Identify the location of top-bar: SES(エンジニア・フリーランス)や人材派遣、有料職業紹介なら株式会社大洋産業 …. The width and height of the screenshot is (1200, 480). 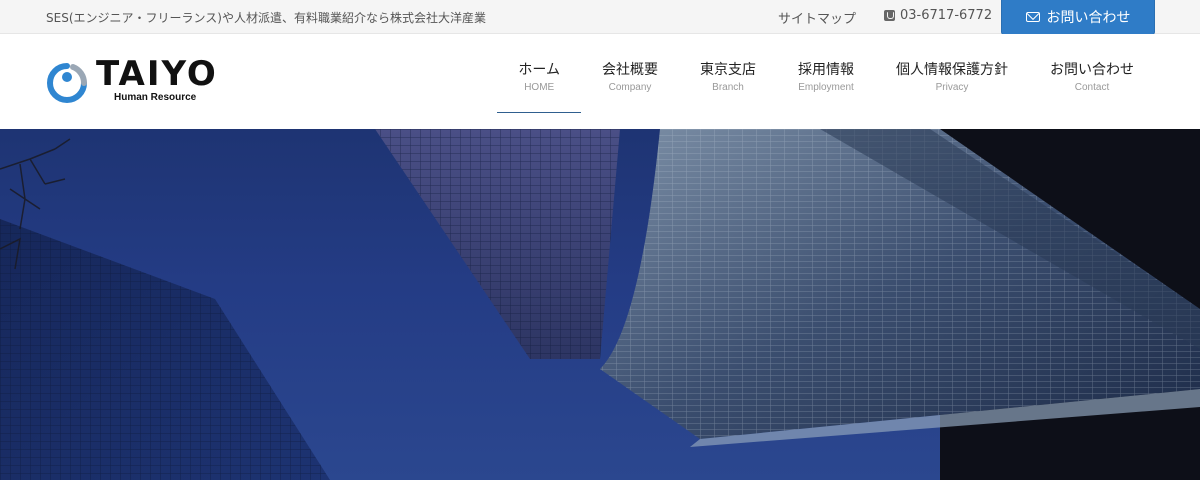
(600, 17).